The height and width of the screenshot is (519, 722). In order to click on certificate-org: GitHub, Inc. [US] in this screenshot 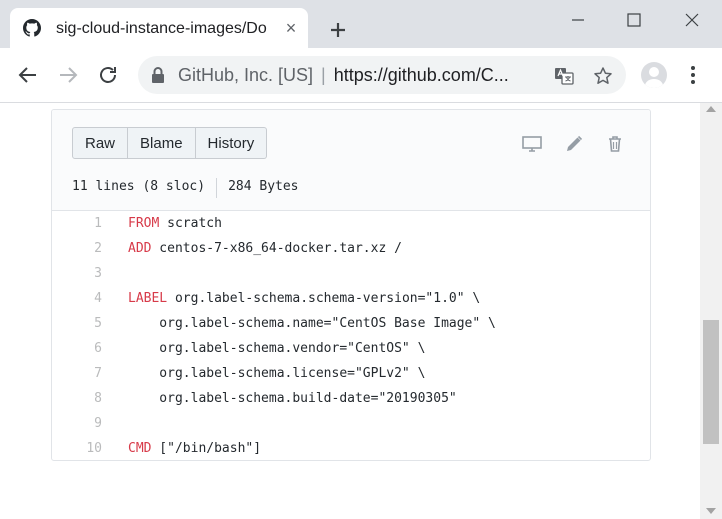, I will do `click(246, 75)`.